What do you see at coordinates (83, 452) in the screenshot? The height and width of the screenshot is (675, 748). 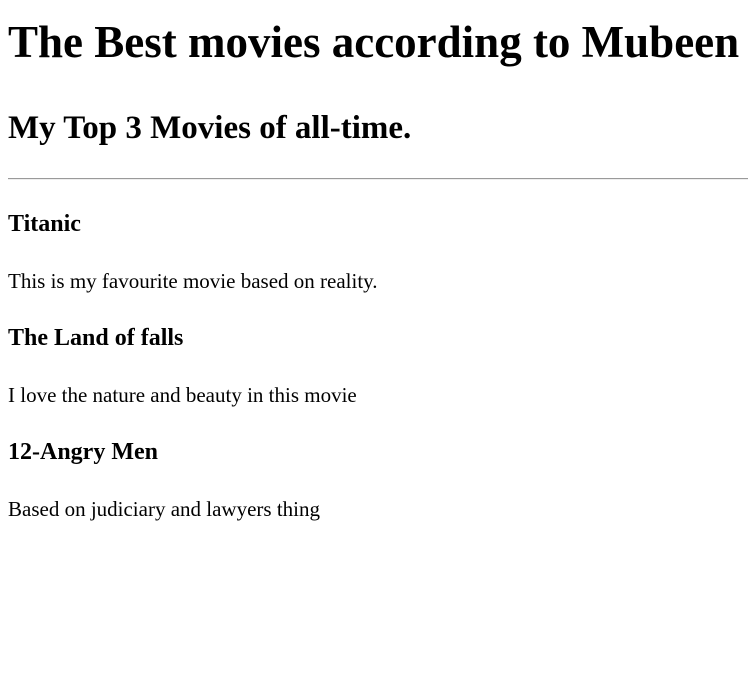 I see `movie-title: 12-Angry Men` at bounding box center [83, 452].